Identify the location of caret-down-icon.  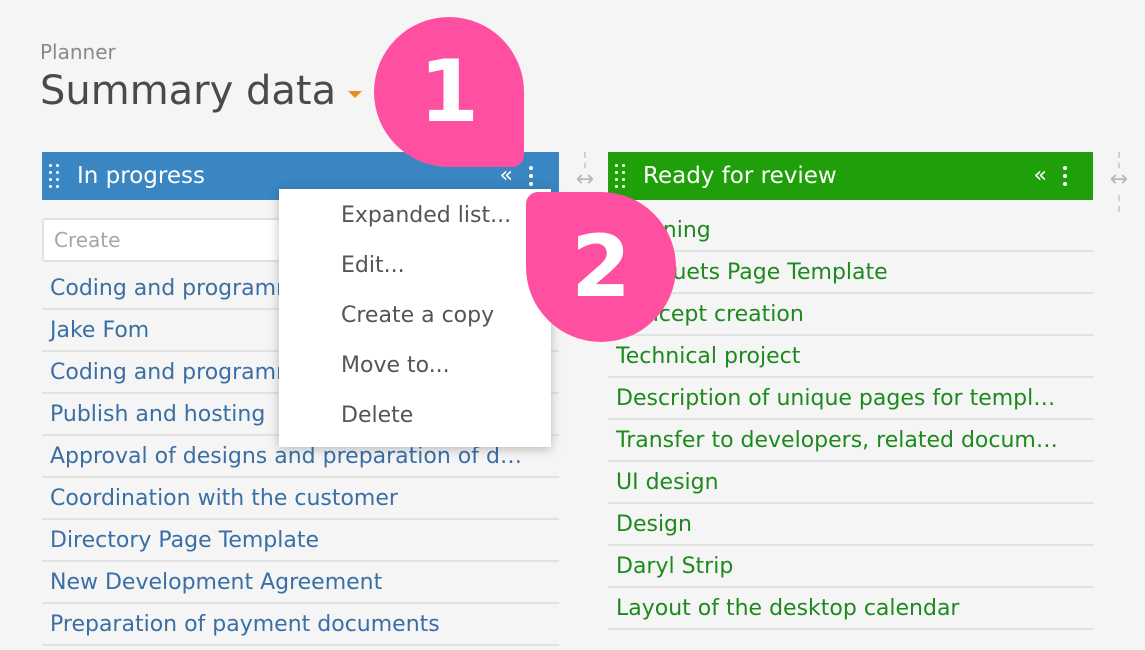
(355, 94).